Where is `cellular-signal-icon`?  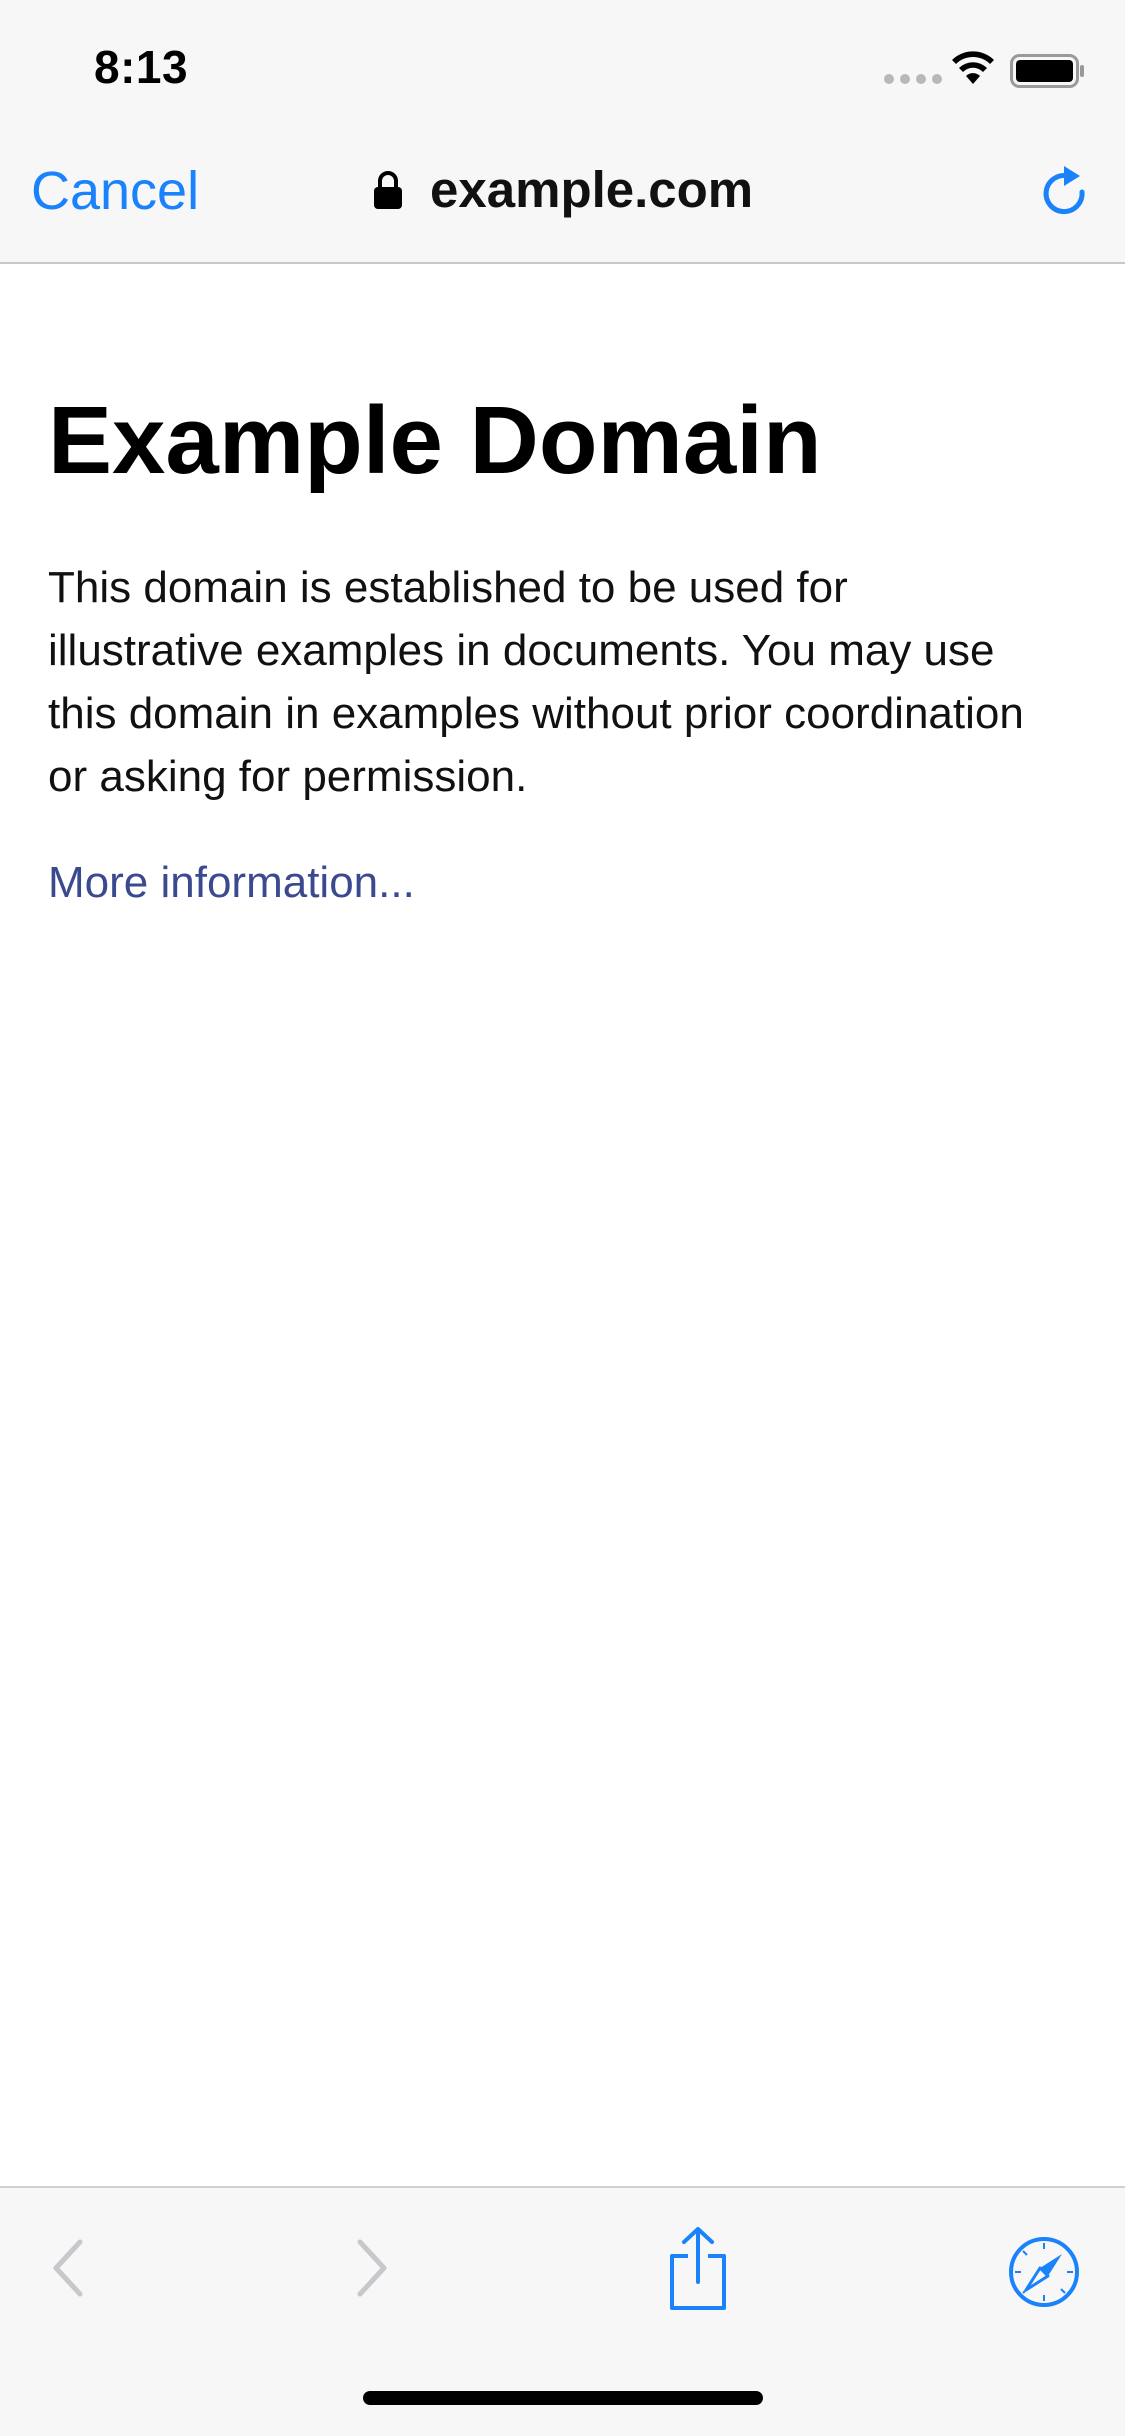 cellular-signal-icon is located at coordinates (913, 79).